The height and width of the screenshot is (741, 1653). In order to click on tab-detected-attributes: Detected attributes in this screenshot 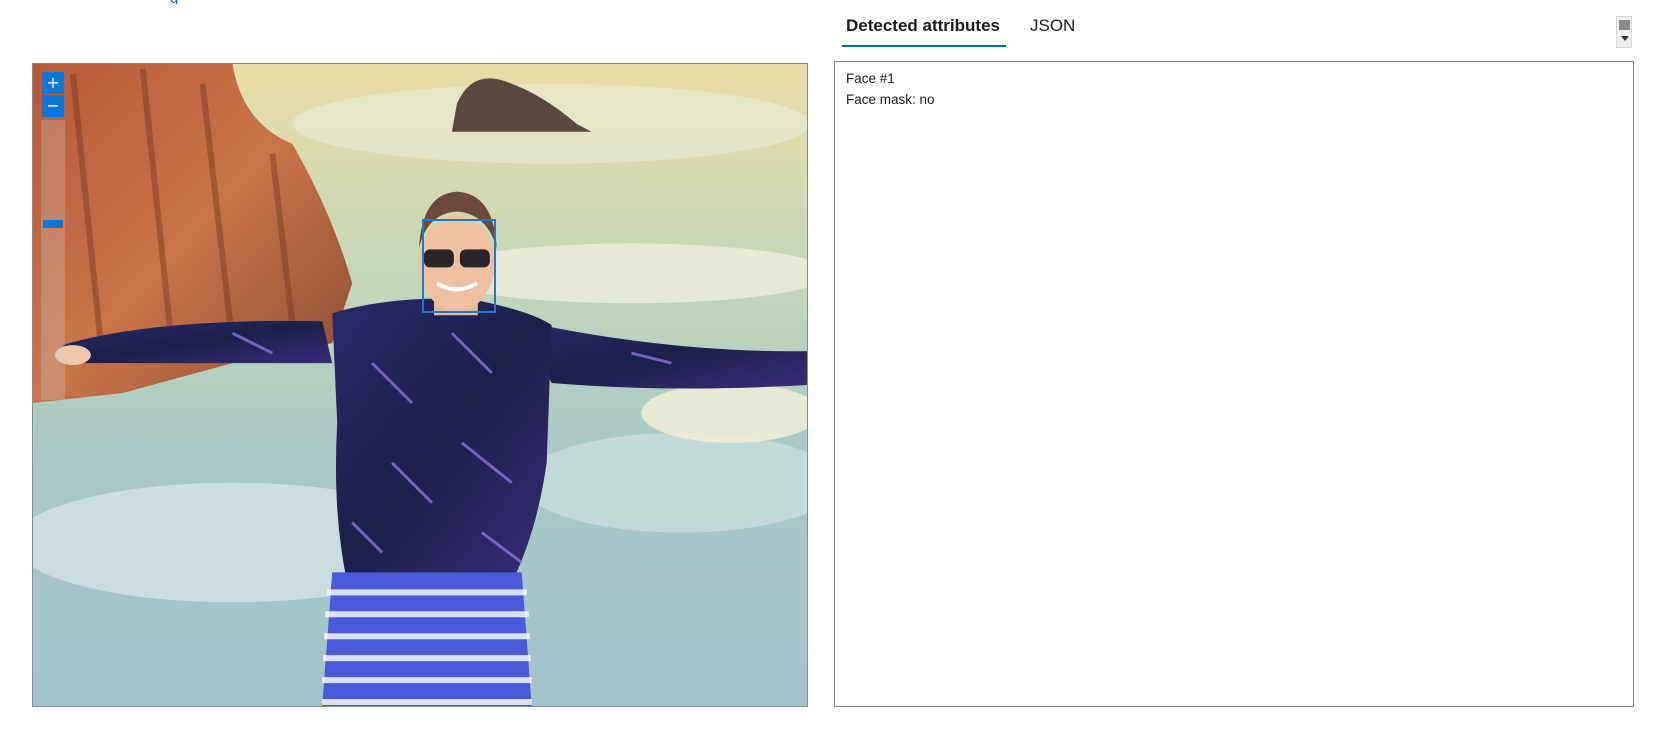, I will do `click(923, 26)`.